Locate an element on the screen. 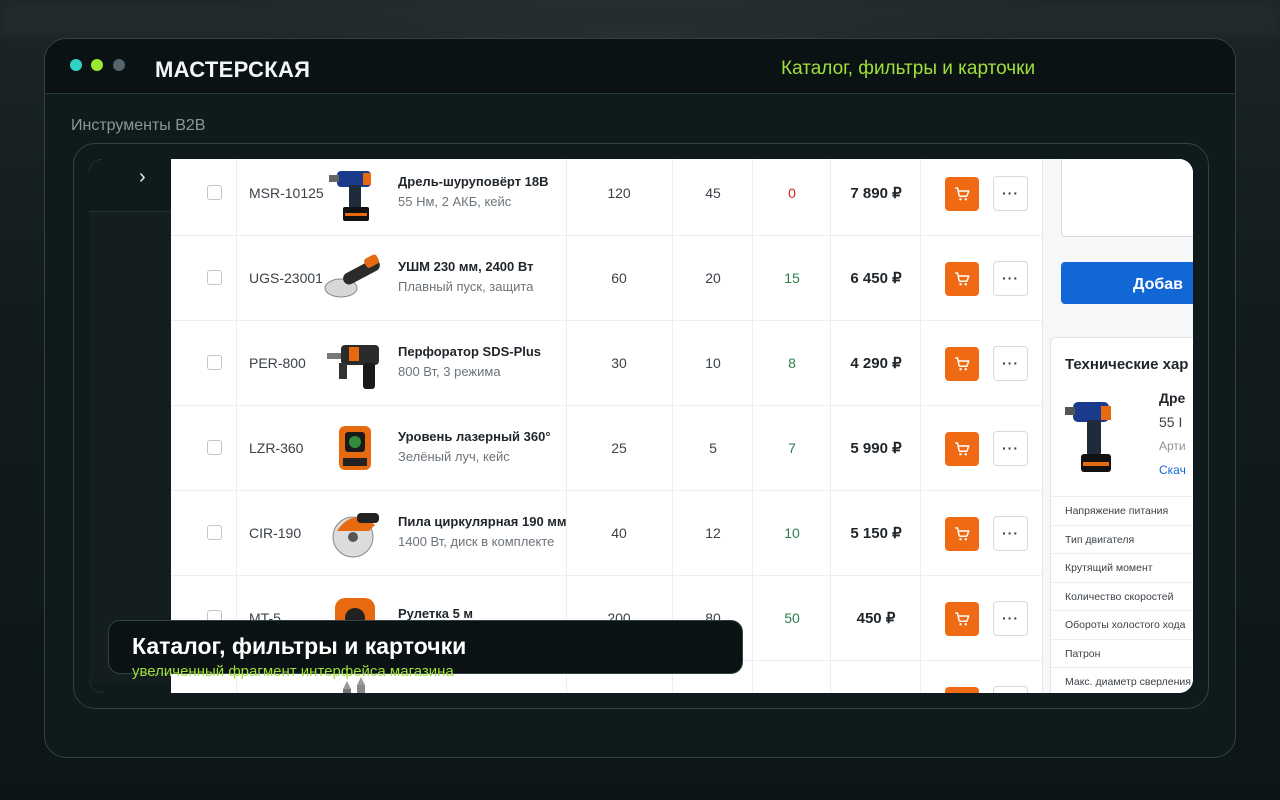  product-price: 7 890 ₽ is located at coordinates (876, 193).